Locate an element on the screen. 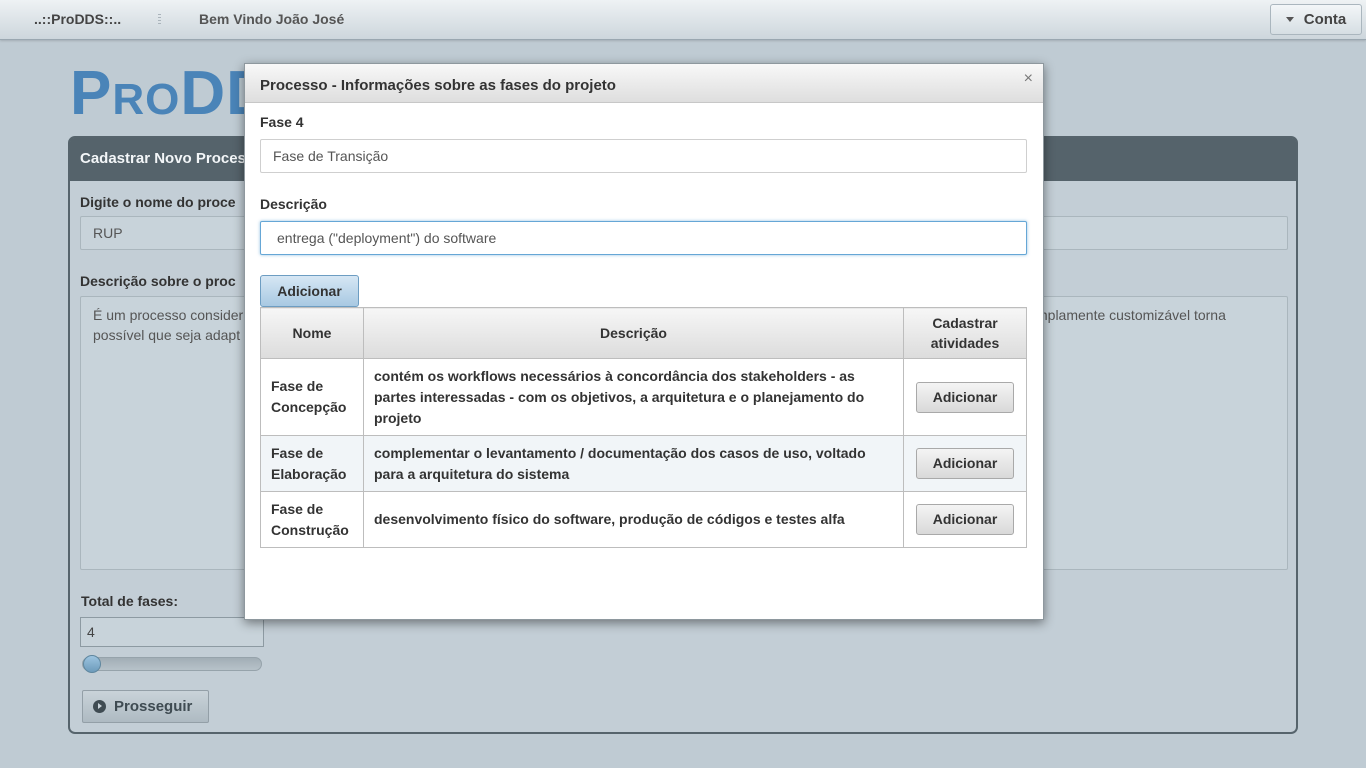  proddds-logo: PRODD is located at coordinates (171, 93).